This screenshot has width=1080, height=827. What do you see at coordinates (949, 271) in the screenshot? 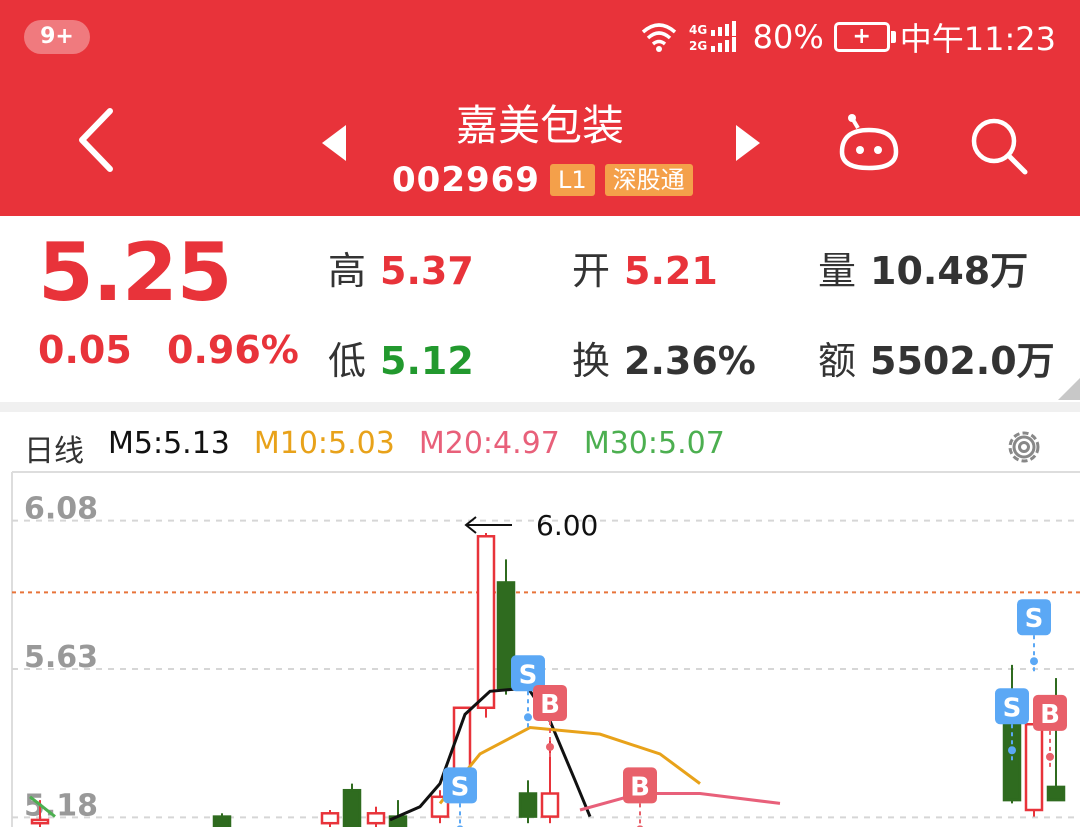
I see `stat-volume-value: 10.48万` at bounding box center [949, 271].